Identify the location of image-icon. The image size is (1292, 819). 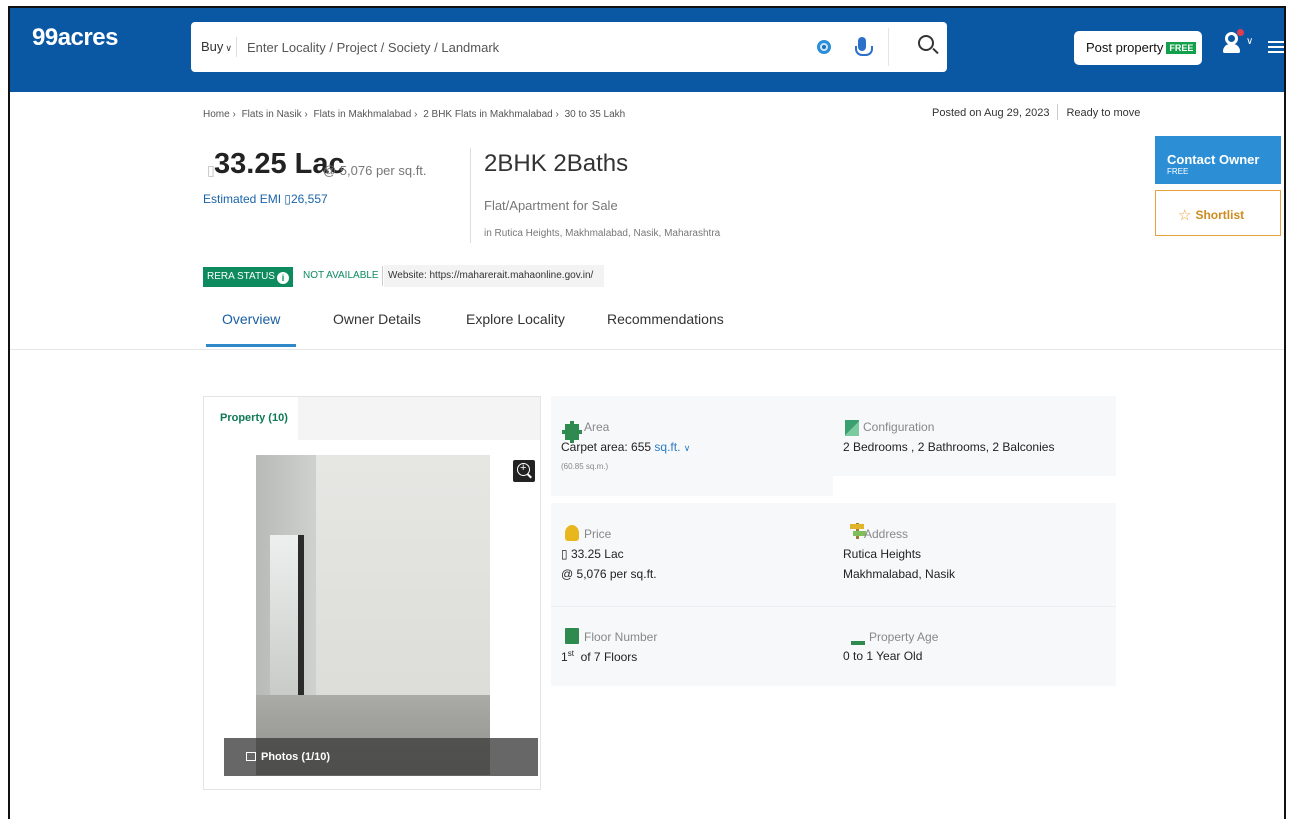
(251, 756).